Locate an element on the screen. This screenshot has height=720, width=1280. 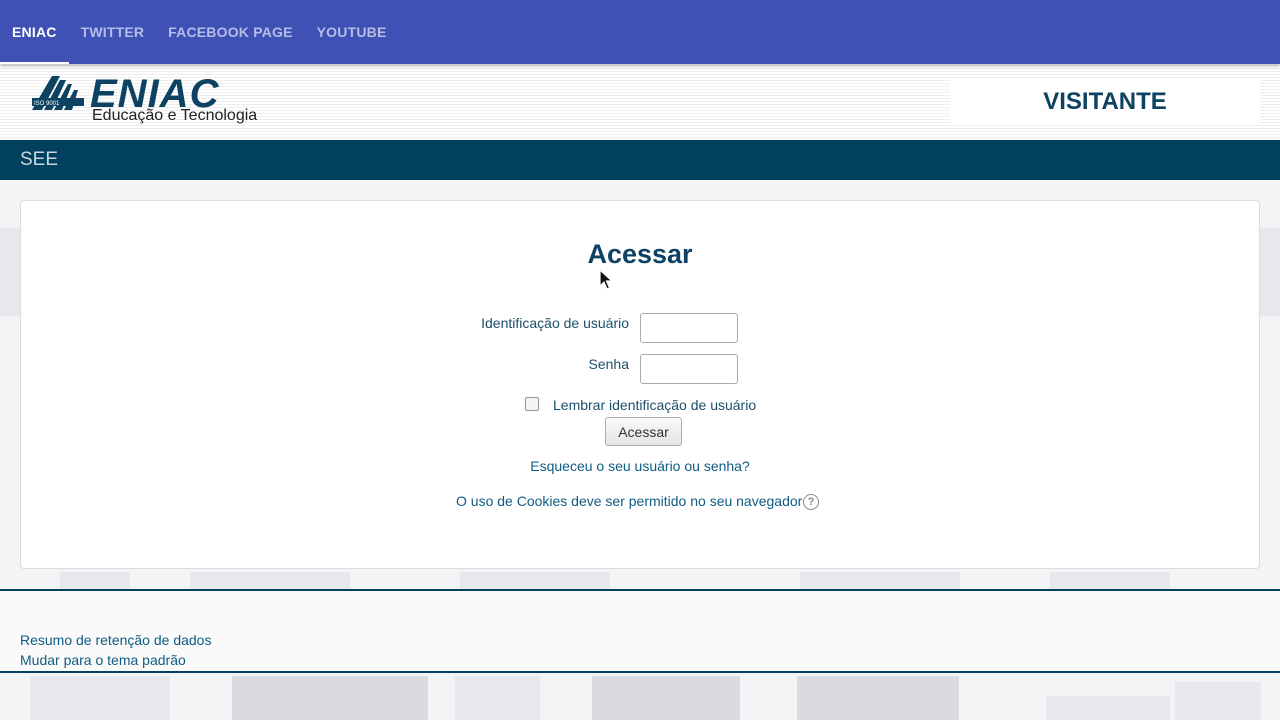
nav-item-youtube: YOUTUBE is located at coordinates (352, 32).